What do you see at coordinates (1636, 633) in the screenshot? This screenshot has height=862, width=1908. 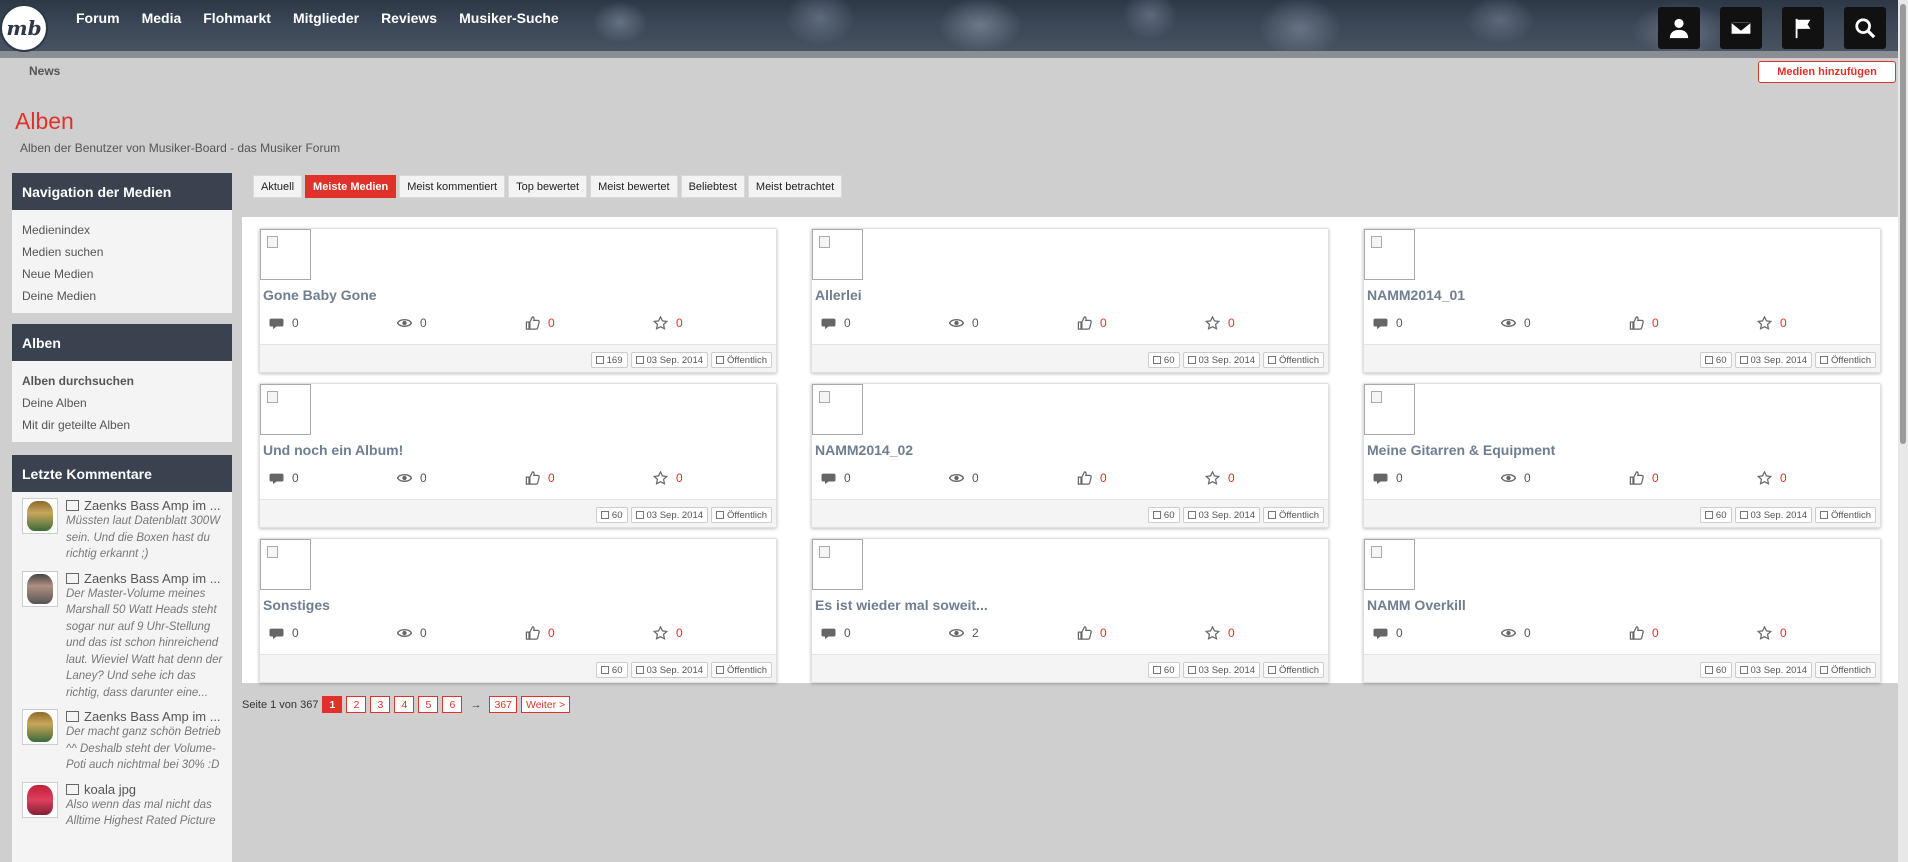 I see `thumbs-up-icon` at bounding box center [1636, 633].